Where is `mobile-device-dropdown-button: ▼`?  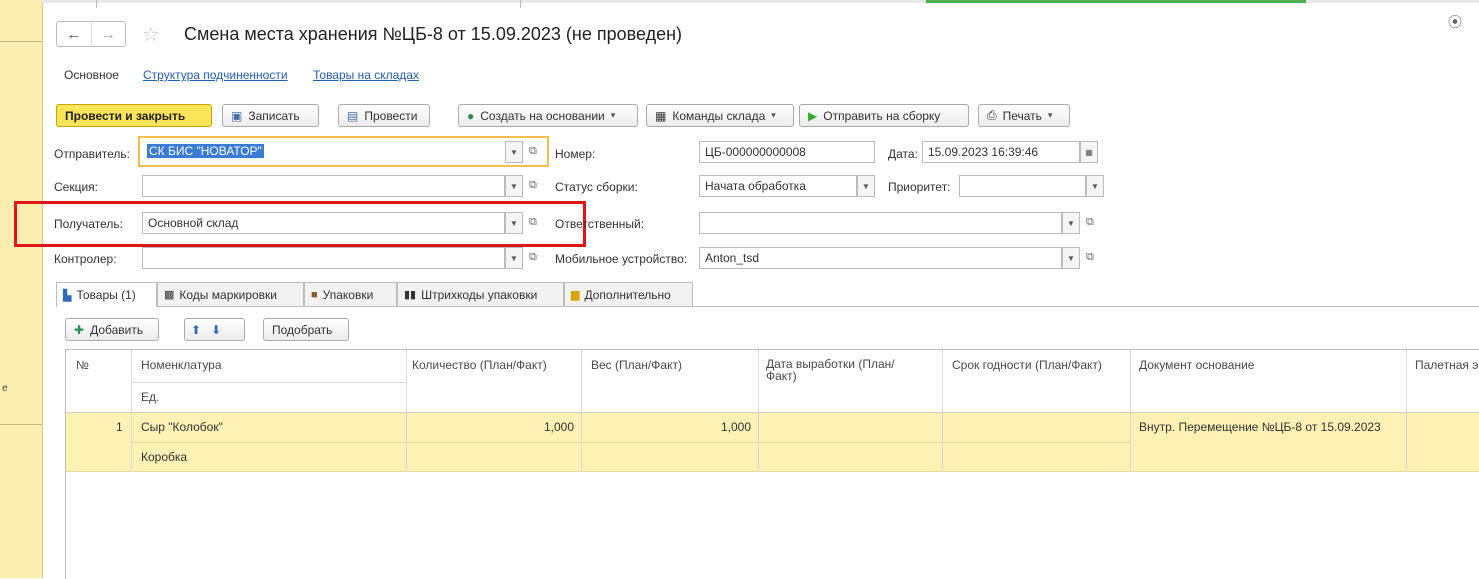
mobile-device-dropdown-button: ▼ is located at coordinates (1071, 258).